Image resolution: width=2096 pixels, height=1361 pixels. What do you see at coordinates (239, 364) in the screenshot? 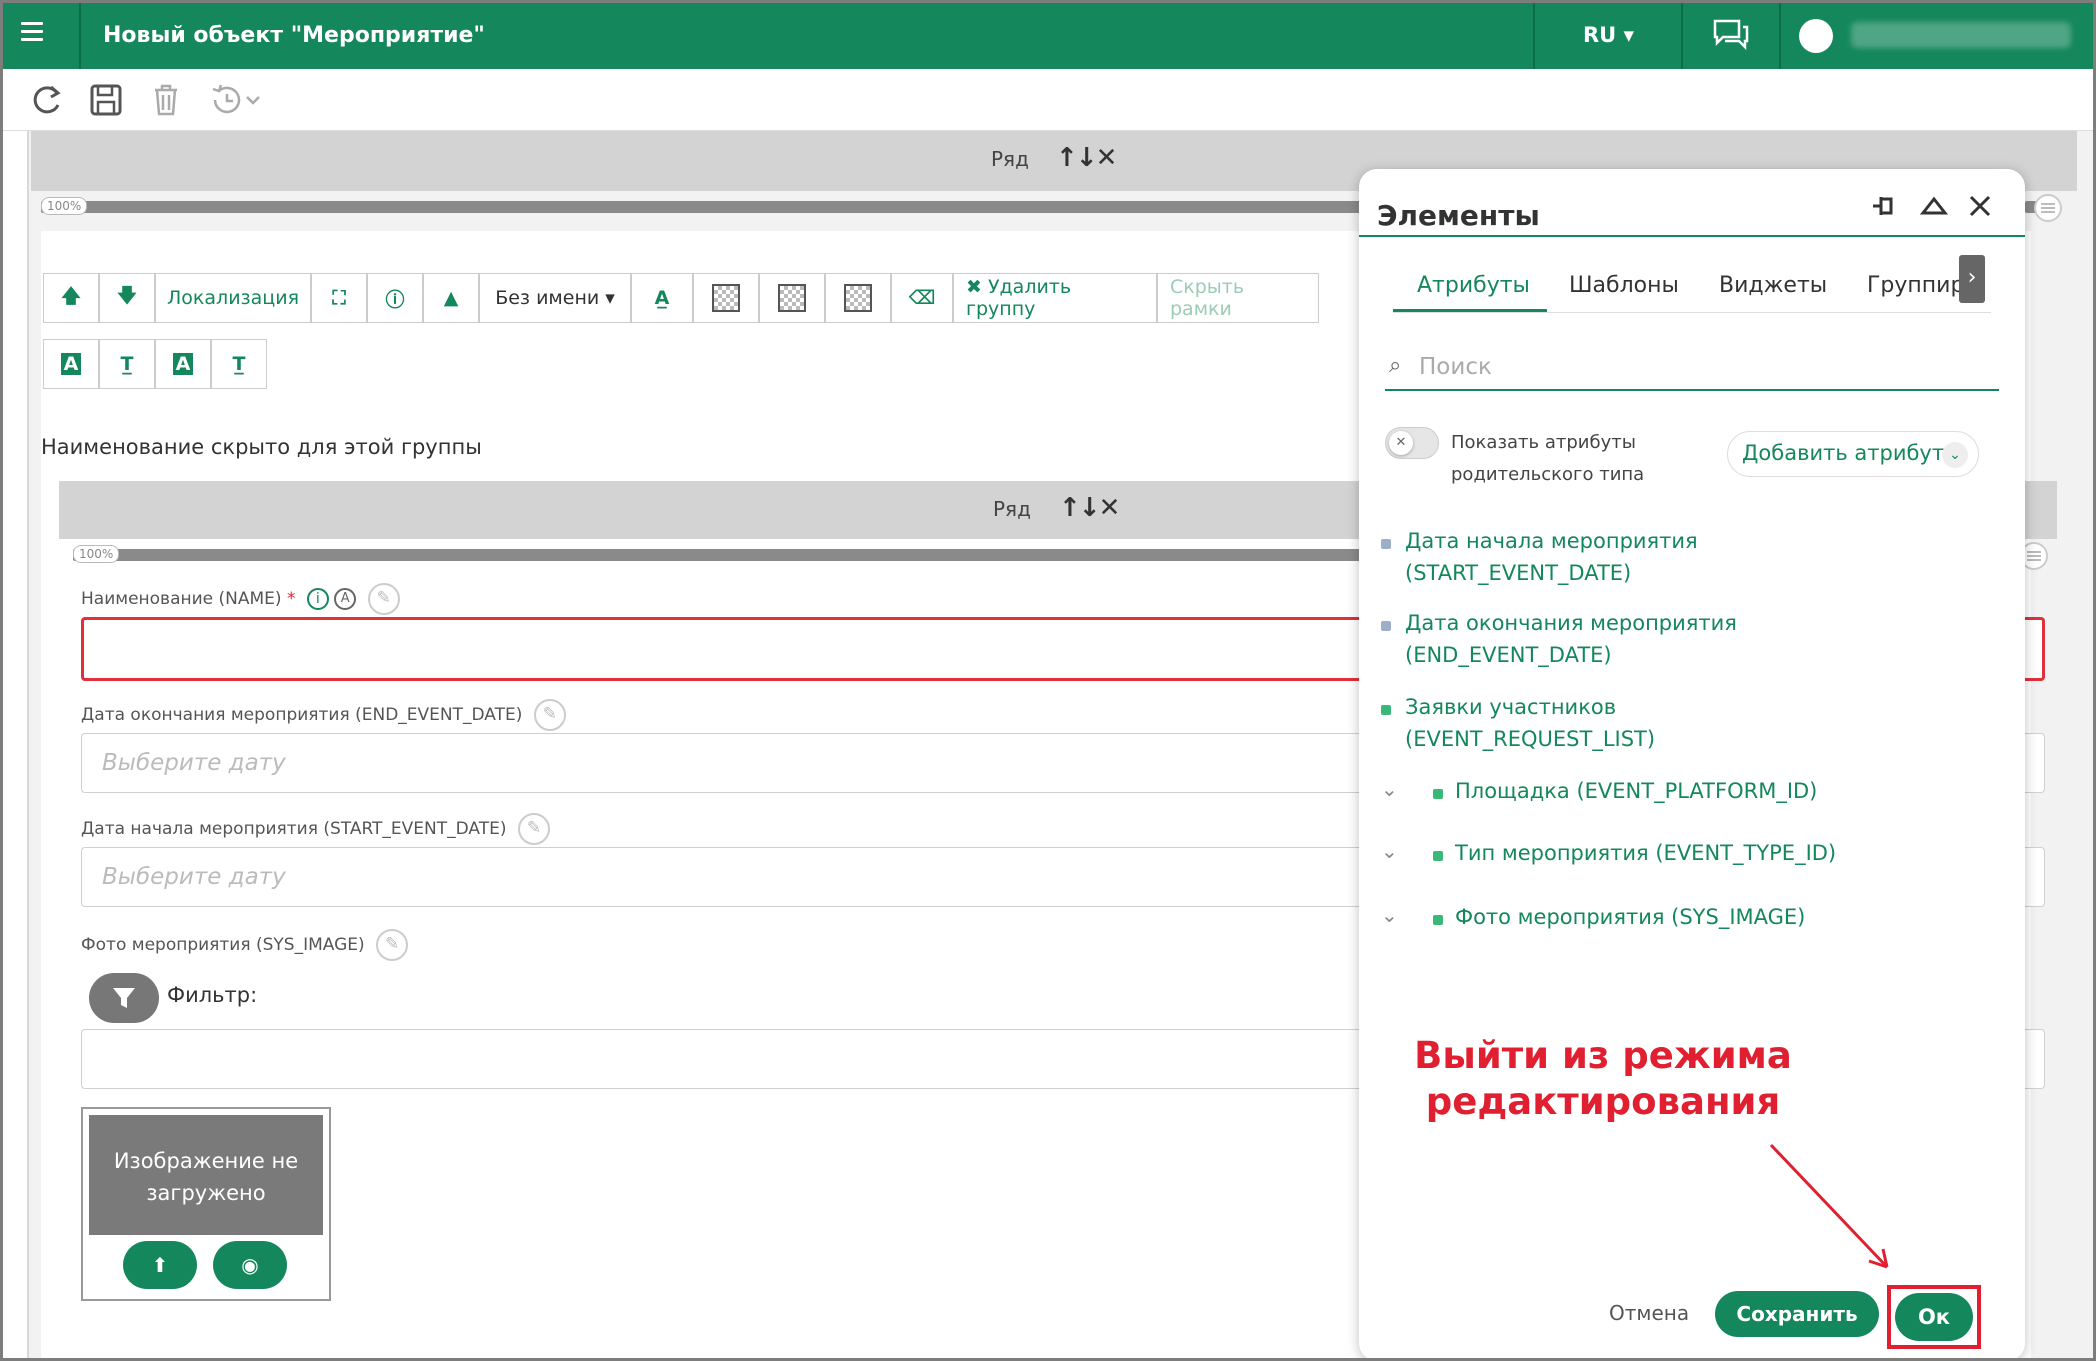
I see `text-format-icon-2: T̲` at bounding box center [239, 364].